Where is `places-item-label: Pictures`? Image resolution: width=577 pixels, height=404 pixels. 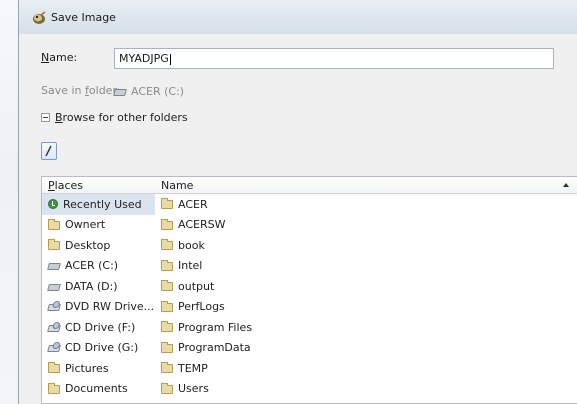 places-item-label: Pictures is located at coordinates (87, 368).